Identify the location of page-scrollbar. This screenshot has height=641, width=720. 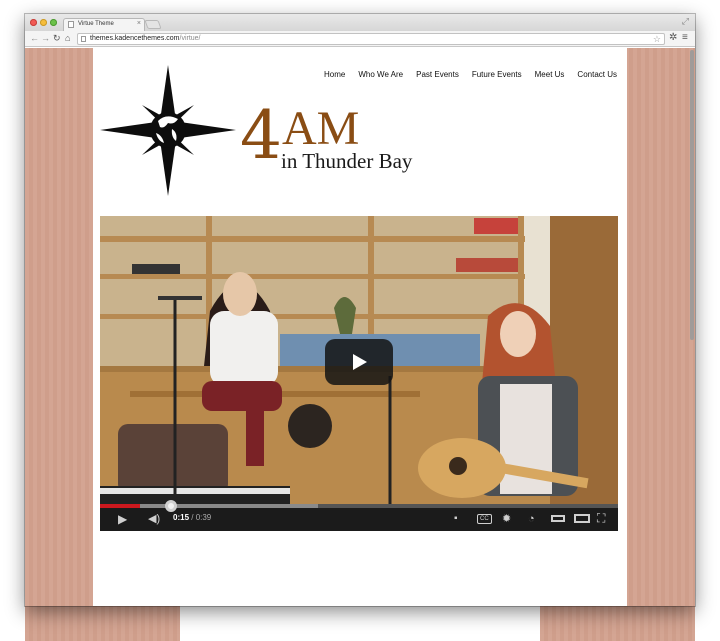
(692, 327).